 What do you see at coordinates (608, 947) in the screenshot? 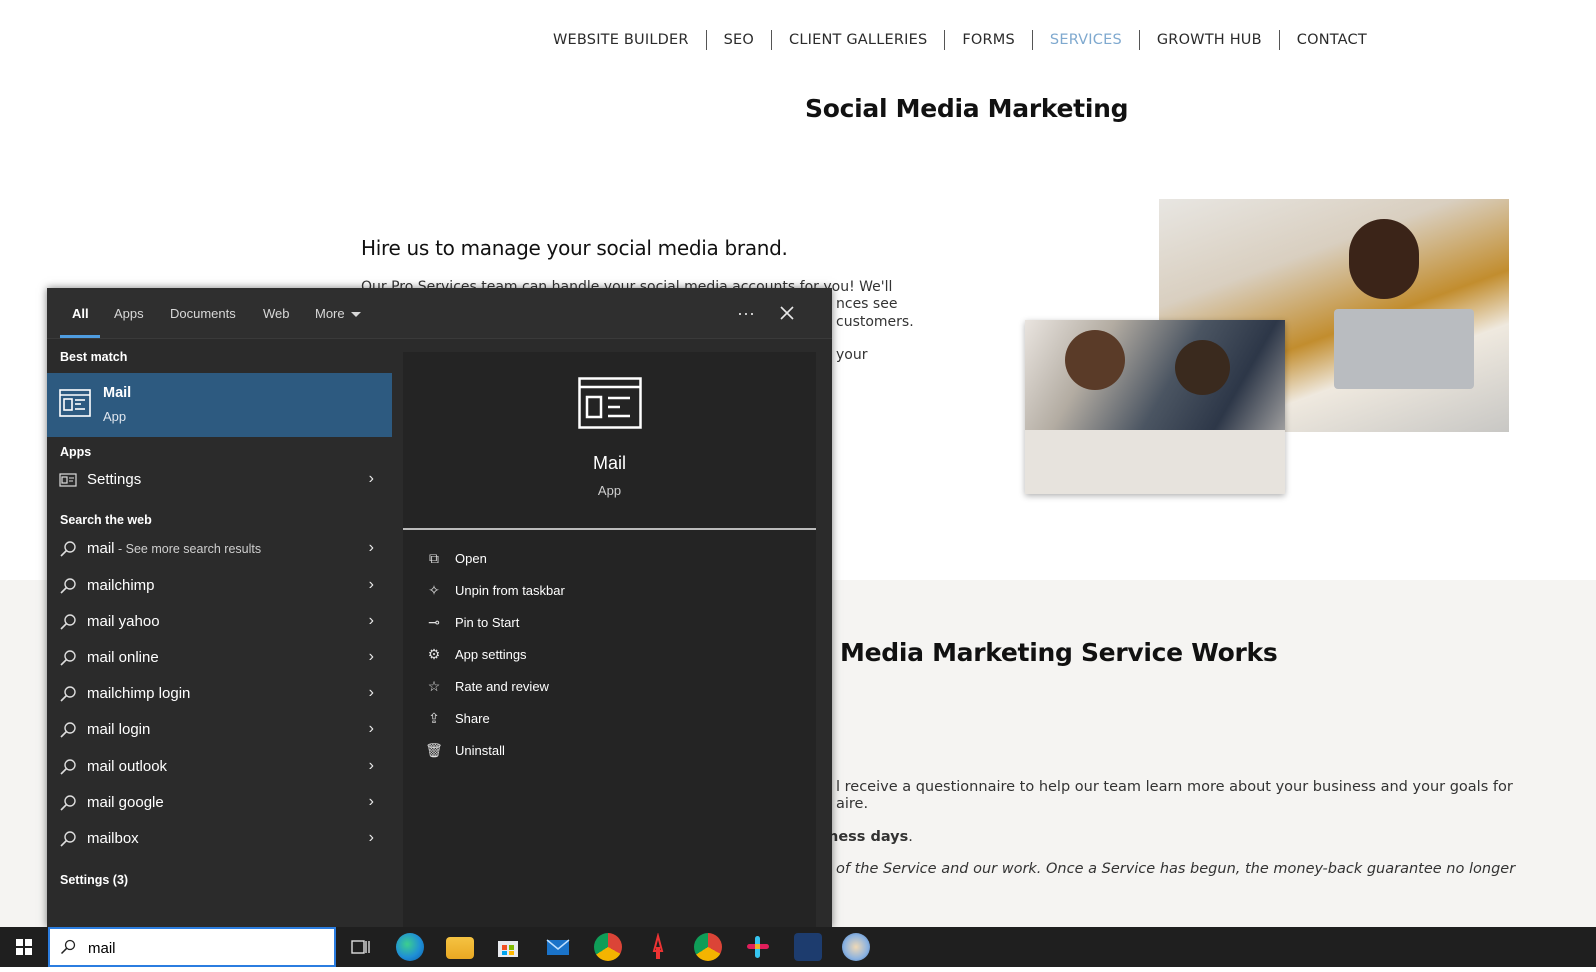
I see `chrome-icon` at bounding box center [608, 947].